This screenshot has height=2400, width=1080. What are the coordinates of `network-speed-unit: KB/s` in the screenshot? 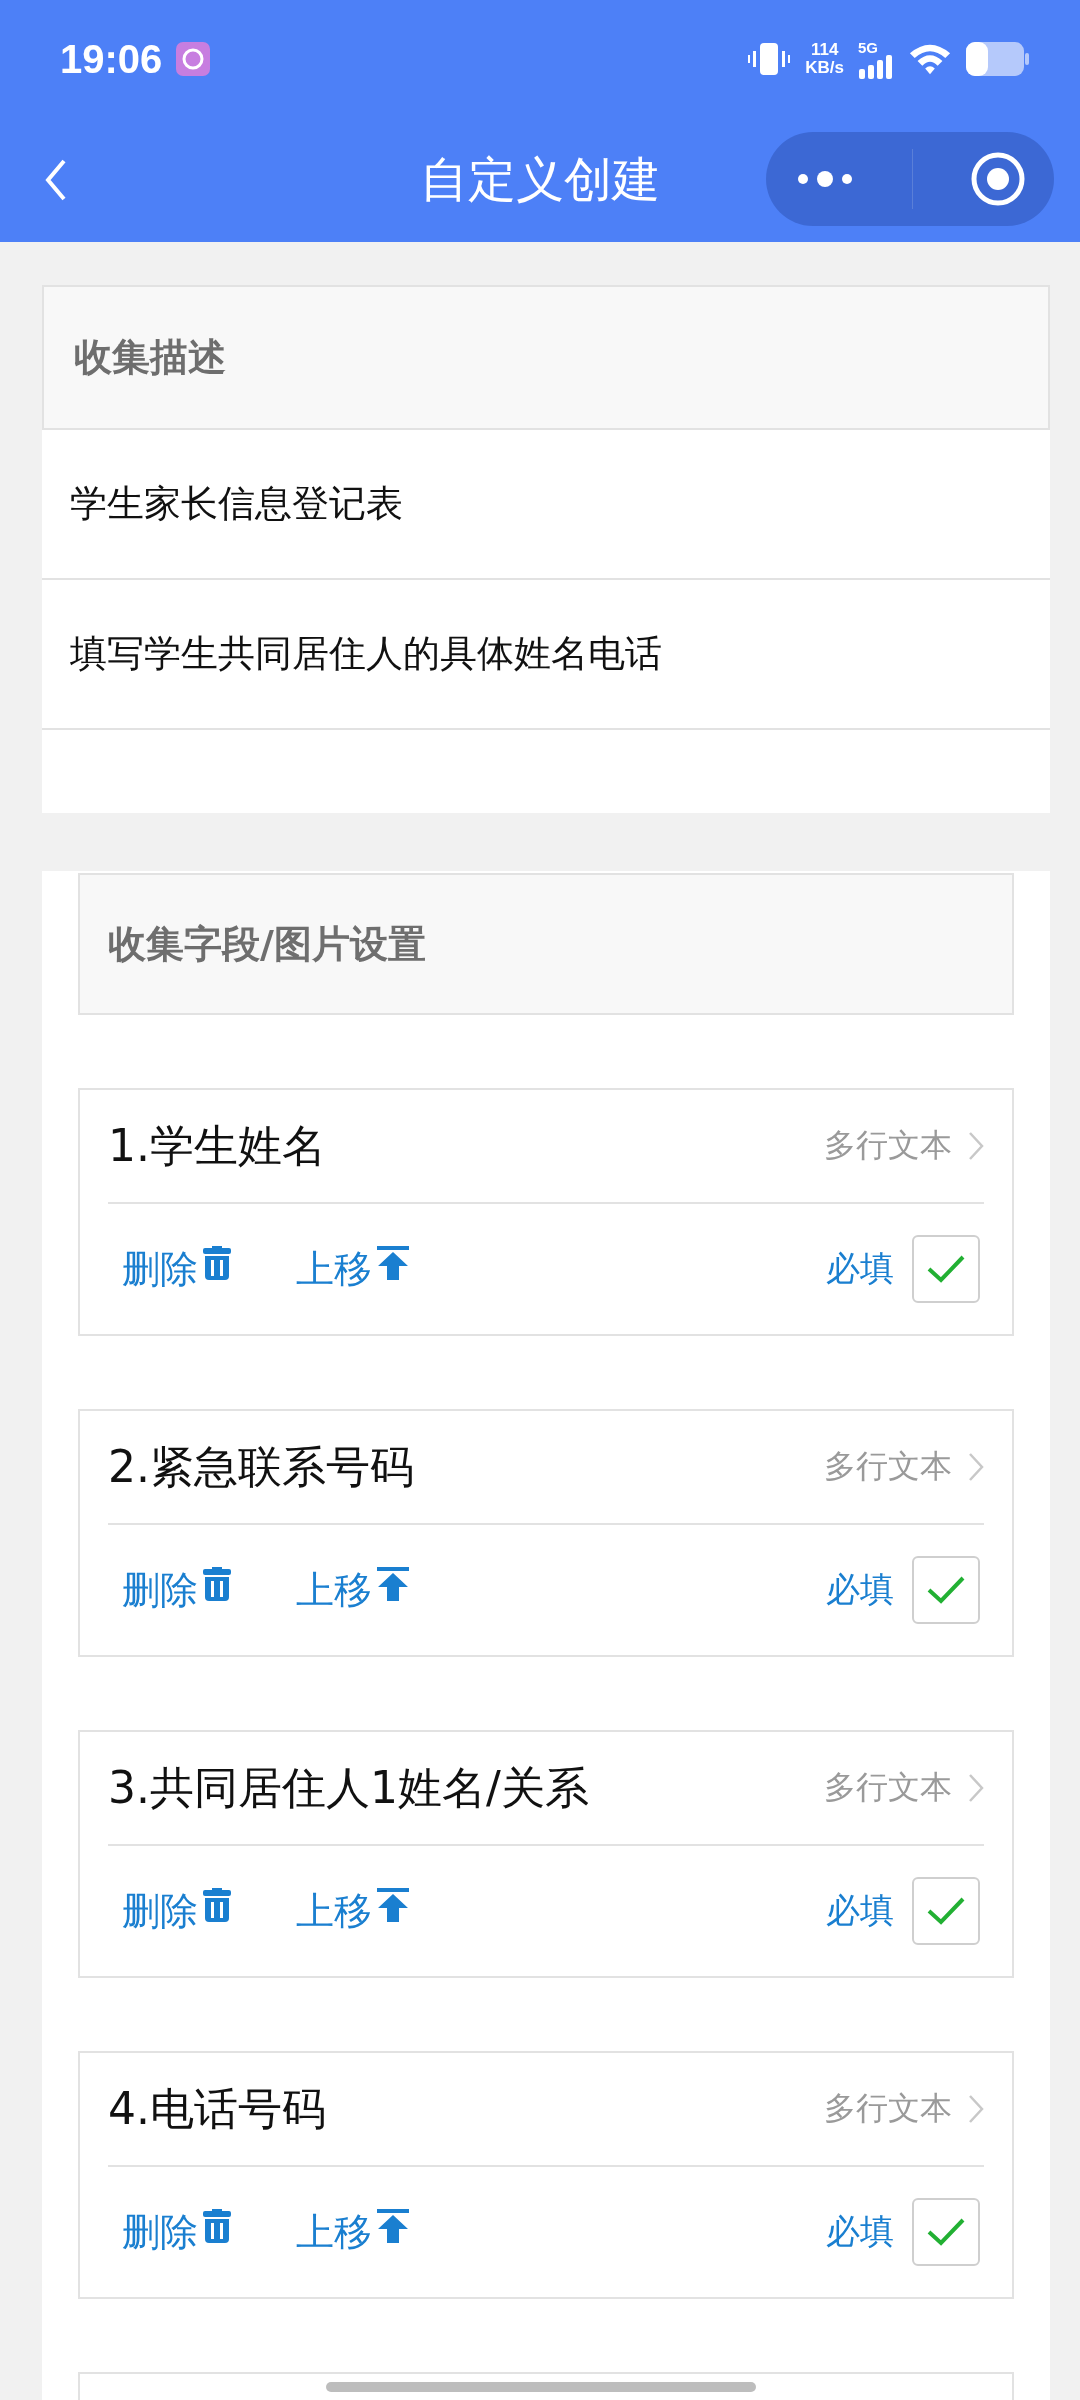 It's located at (824, 68).